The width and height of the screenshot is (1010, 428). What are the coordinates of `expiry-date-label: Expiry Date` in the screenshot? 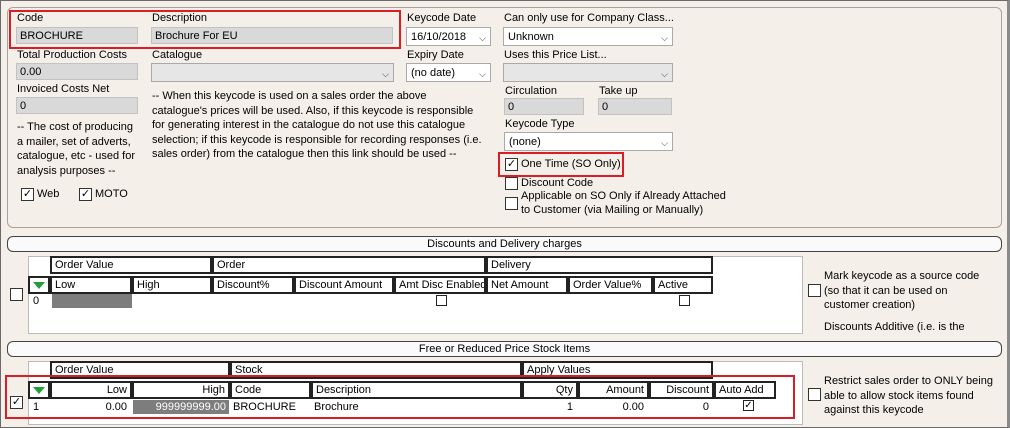 It's located at (435, 55).